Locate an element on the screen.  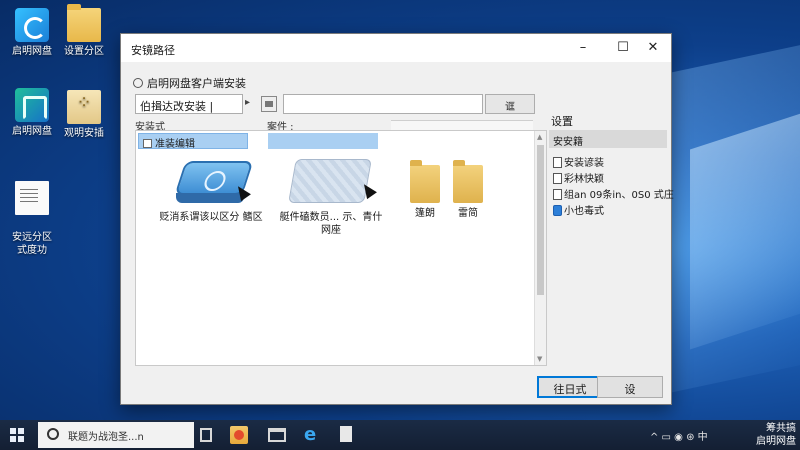
side-item-install: 安装谚装 is located at coordinates (578, 161).